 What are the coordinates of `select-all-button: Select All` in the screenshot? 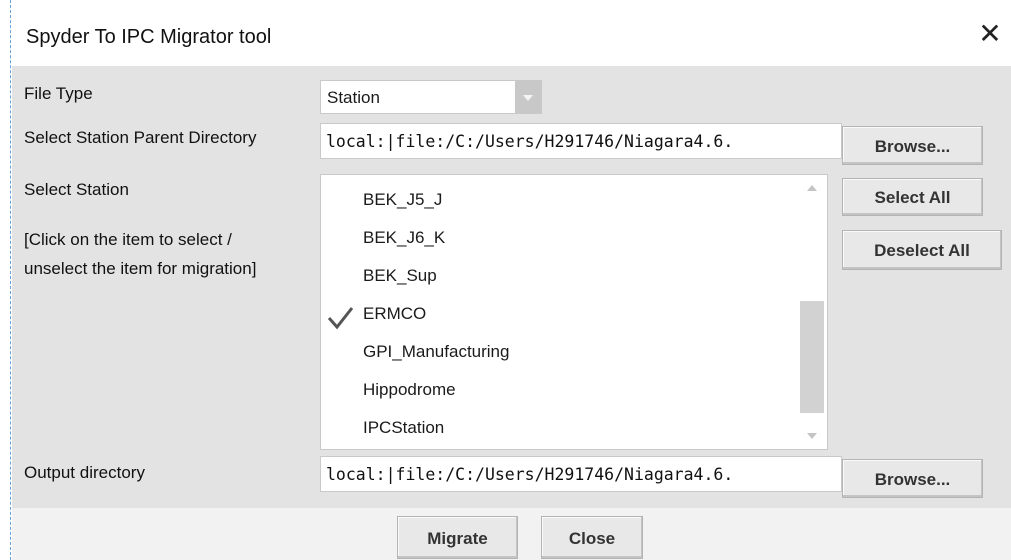 It's located at (912, 197).